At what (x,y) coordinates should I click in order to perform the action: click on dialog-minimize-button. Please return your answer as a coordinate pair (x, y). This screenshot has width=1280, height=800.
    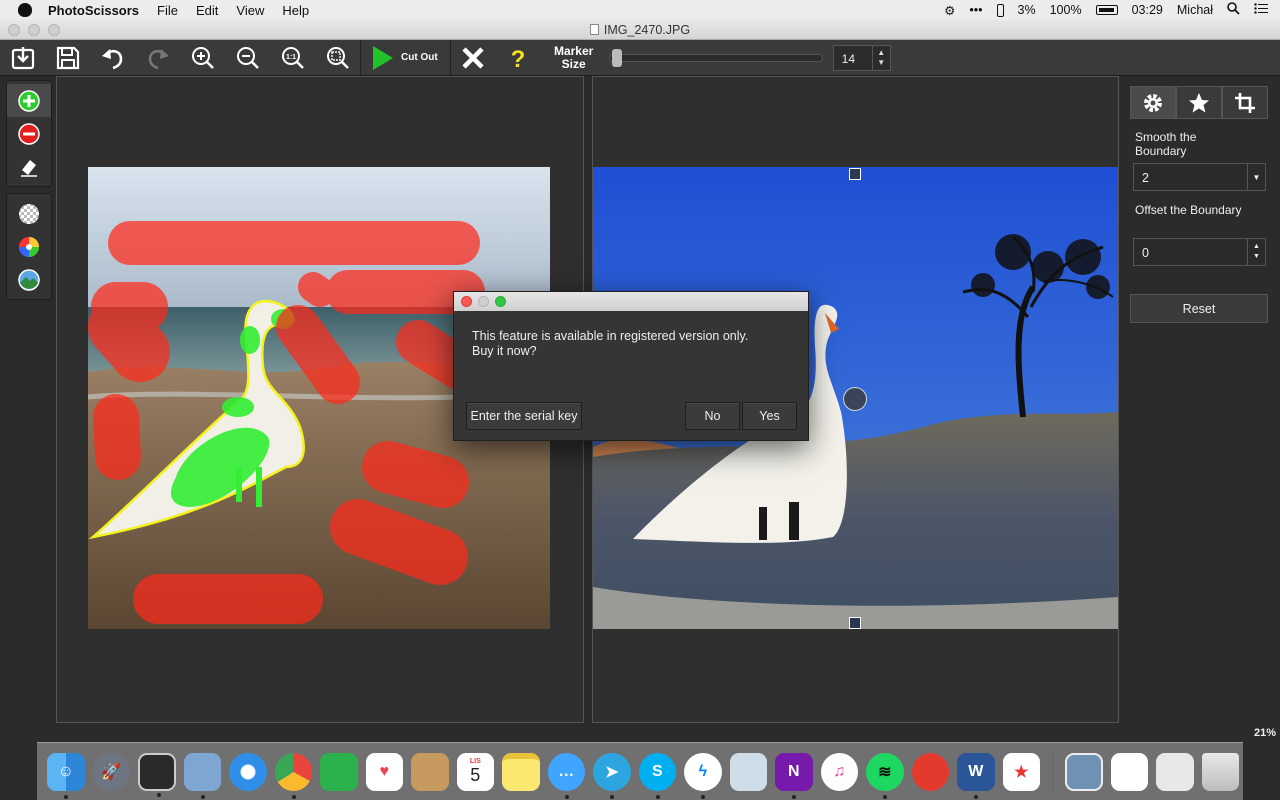
    Looking at the image, I should click on (483, 301).